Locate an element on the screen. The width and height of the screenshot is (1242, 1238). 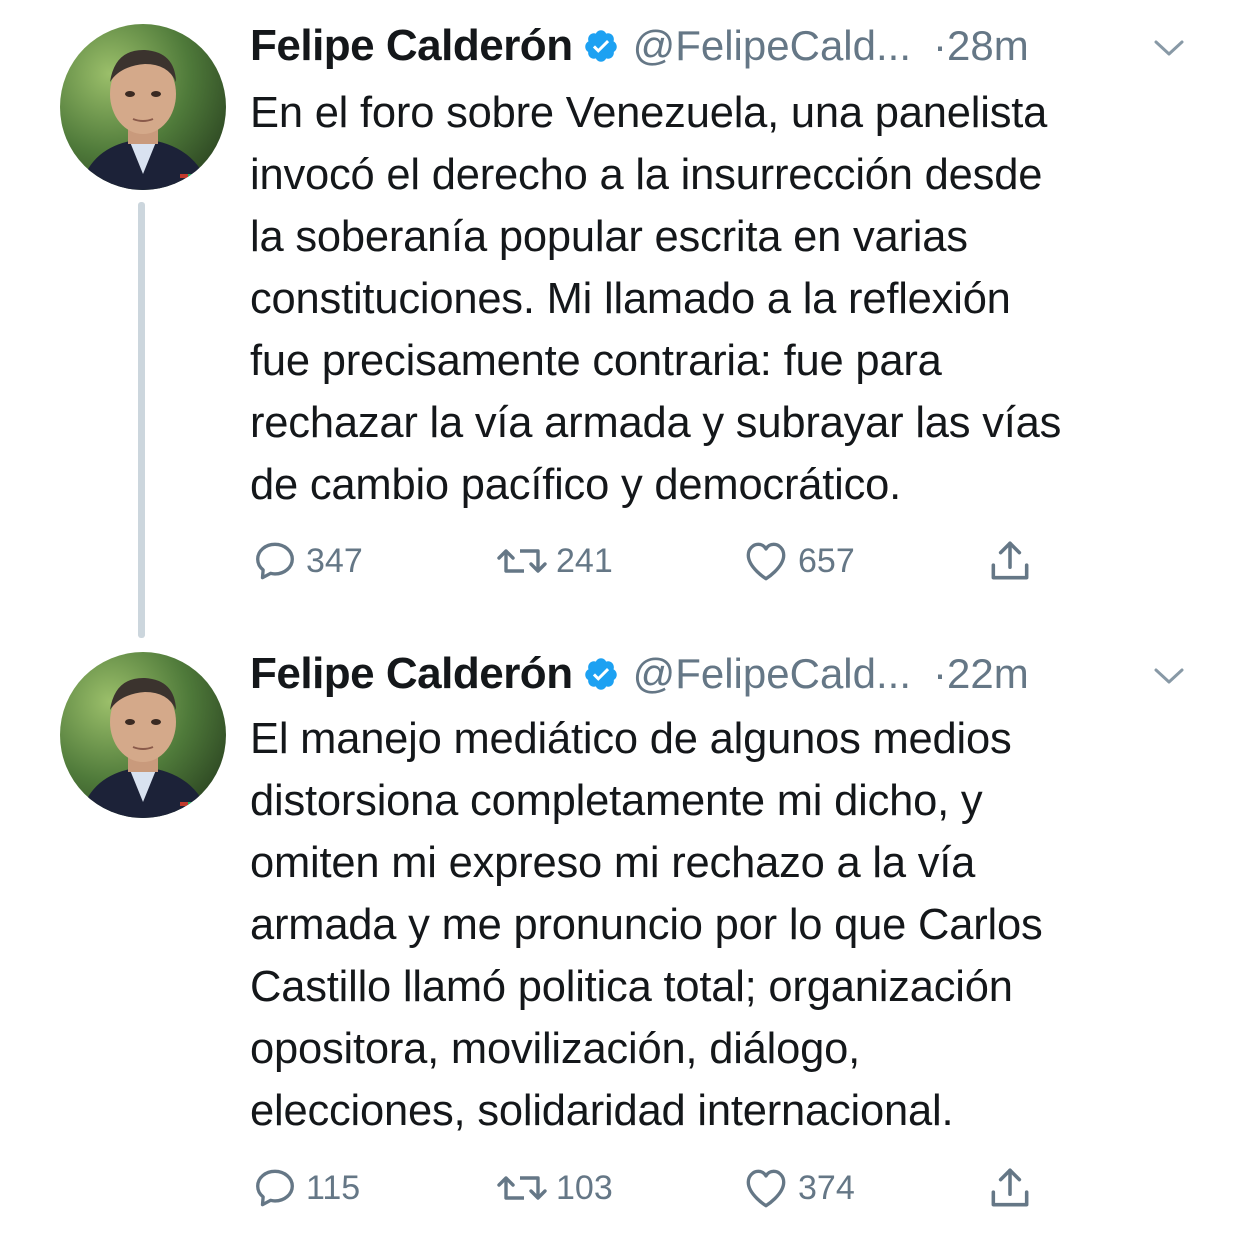
retweet-count: 103 is located at coordinates (584, 1187).